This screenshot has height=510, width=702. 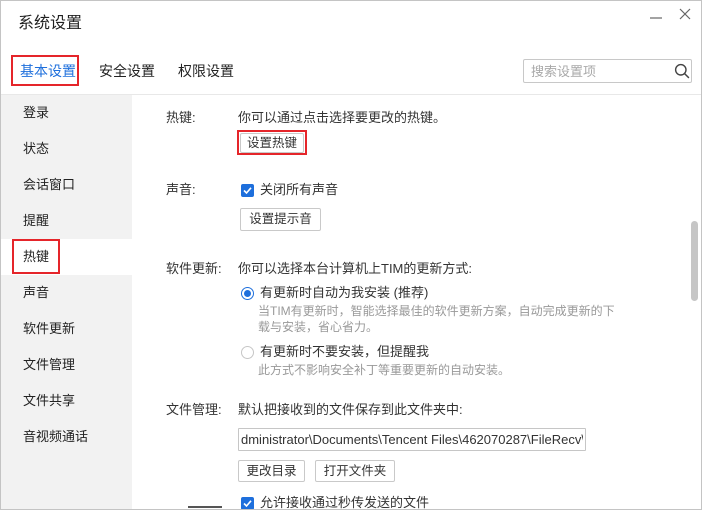 I want to click on update-description: 你可以选择本台计算机上TIM的更新方式:, so click(x=355, y=268).